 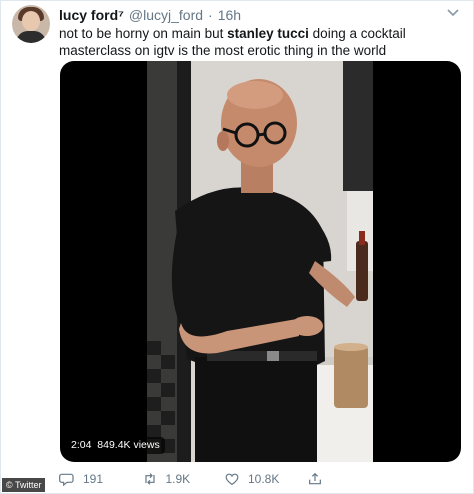 I want to click on tweet-time: 16h, so click(x=229, y=15).